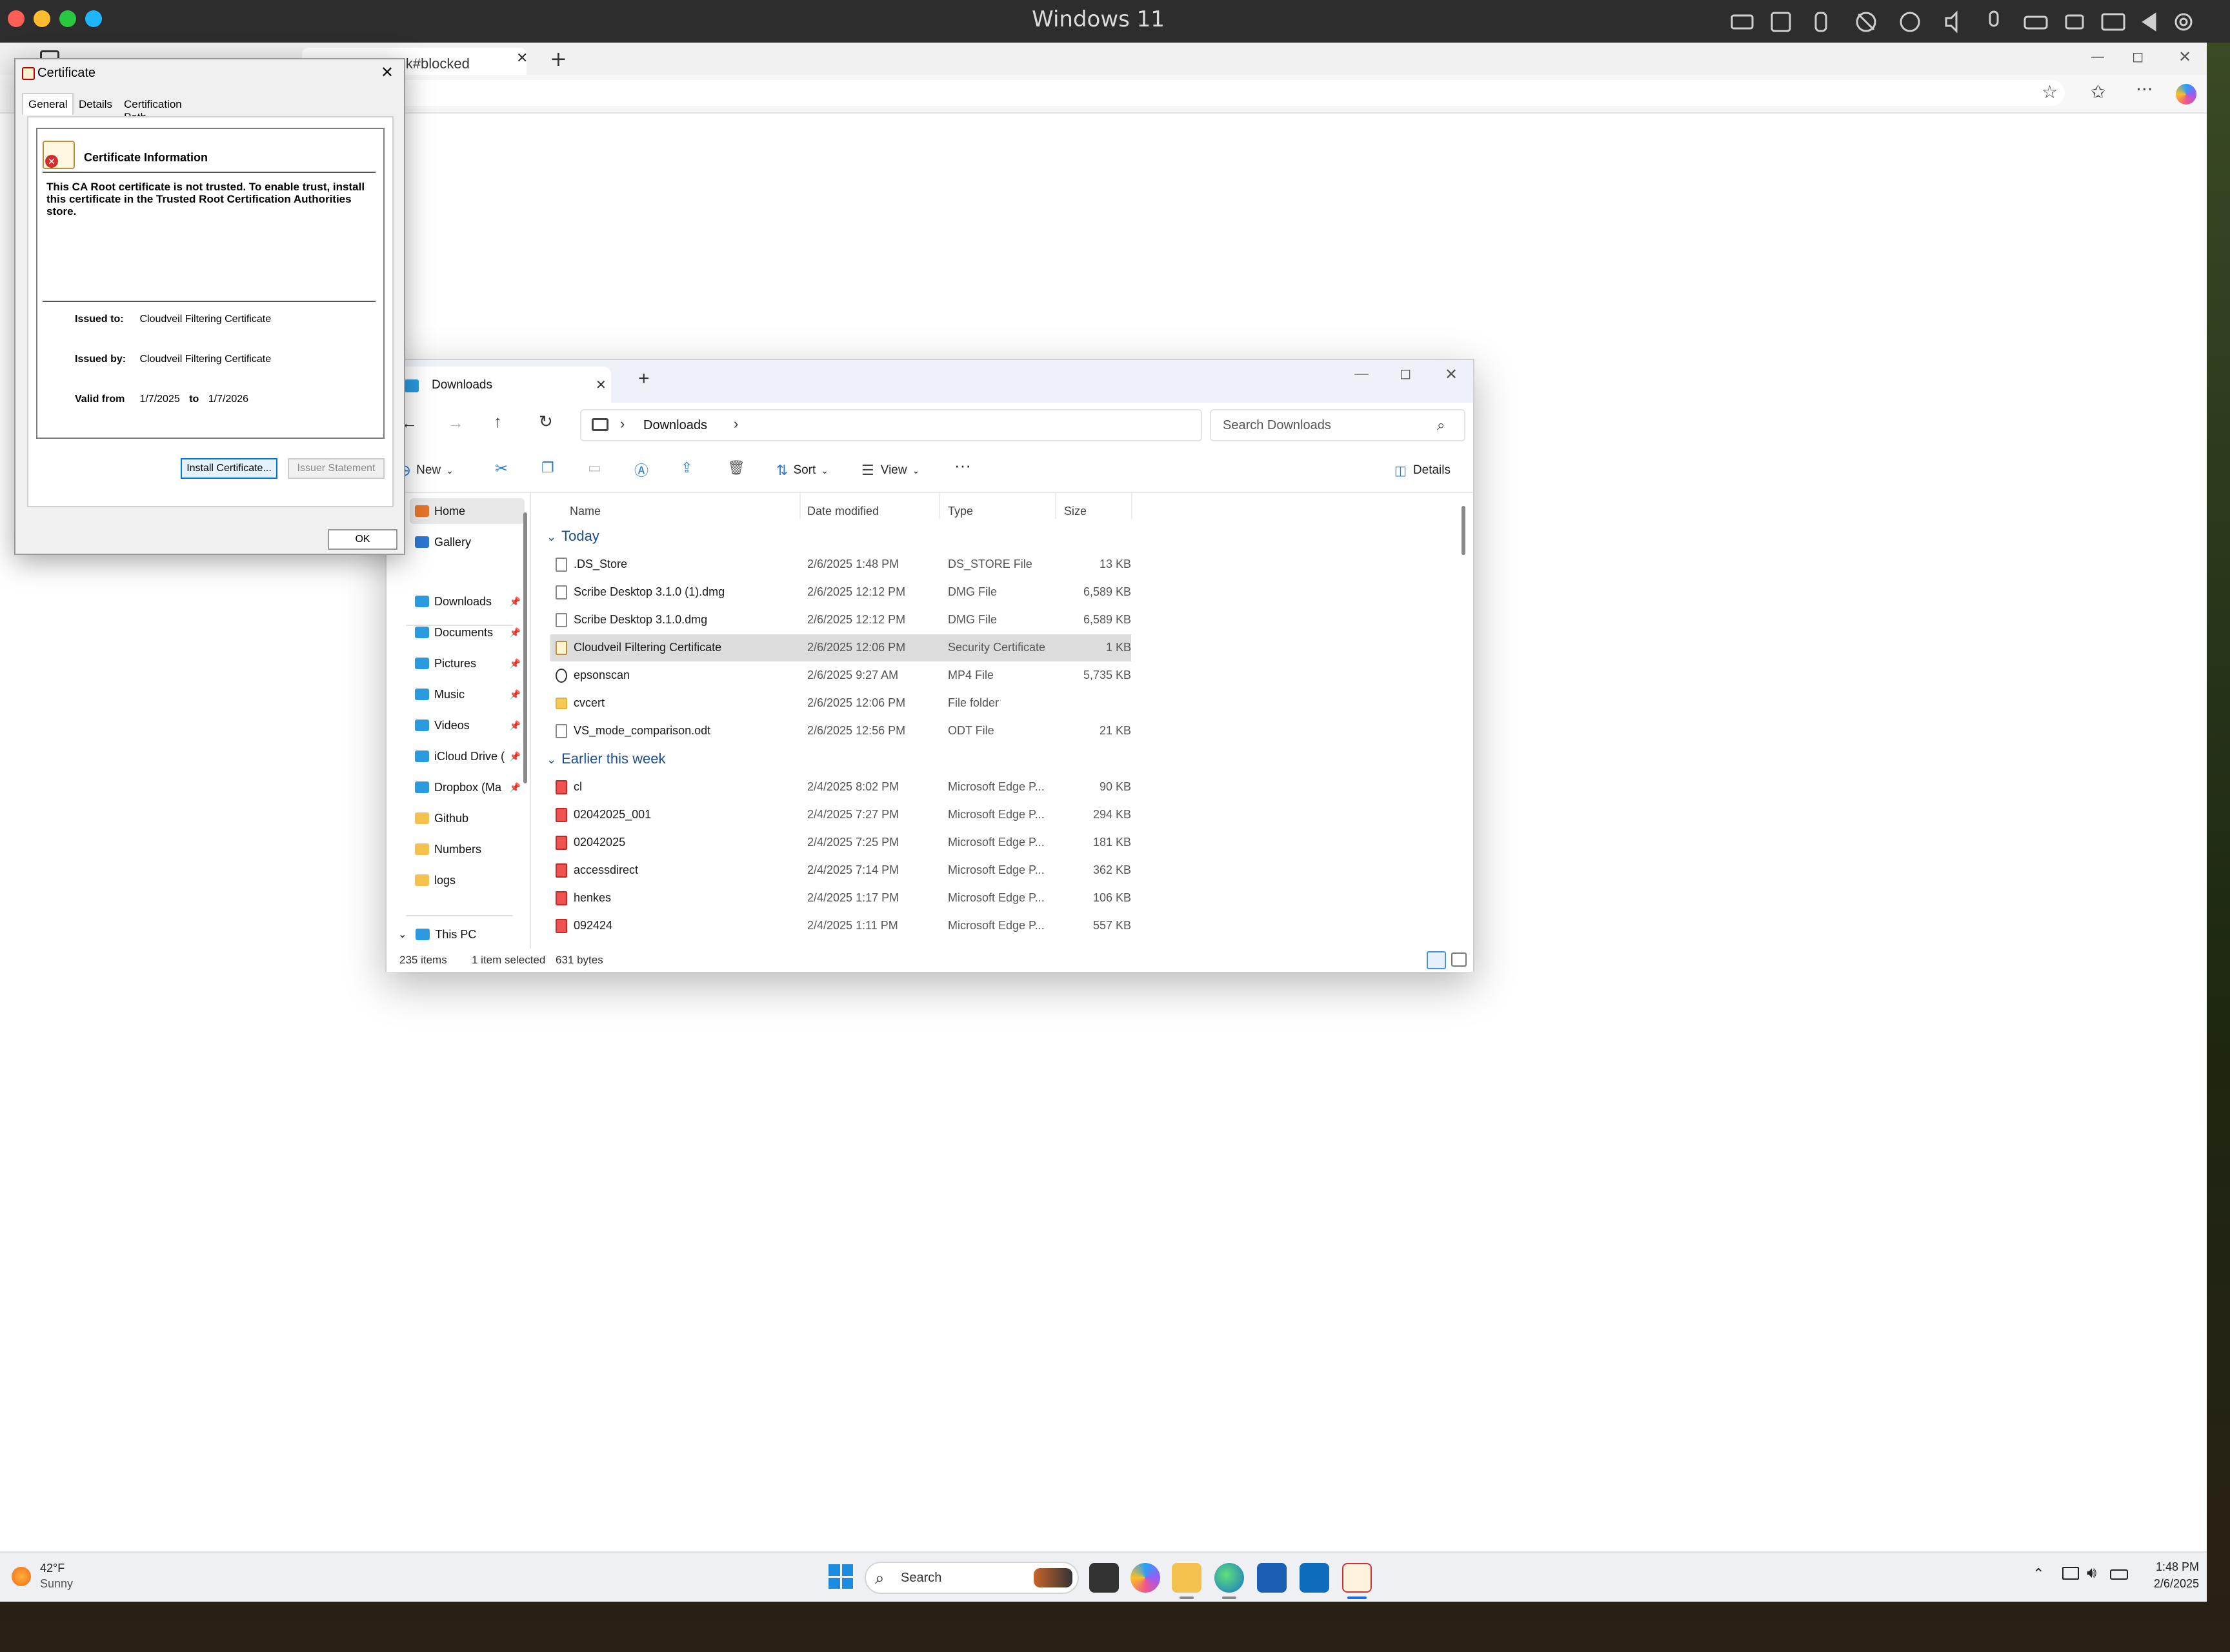  I want to click on view-button: ☰ View ⌄, so click(890, 470).